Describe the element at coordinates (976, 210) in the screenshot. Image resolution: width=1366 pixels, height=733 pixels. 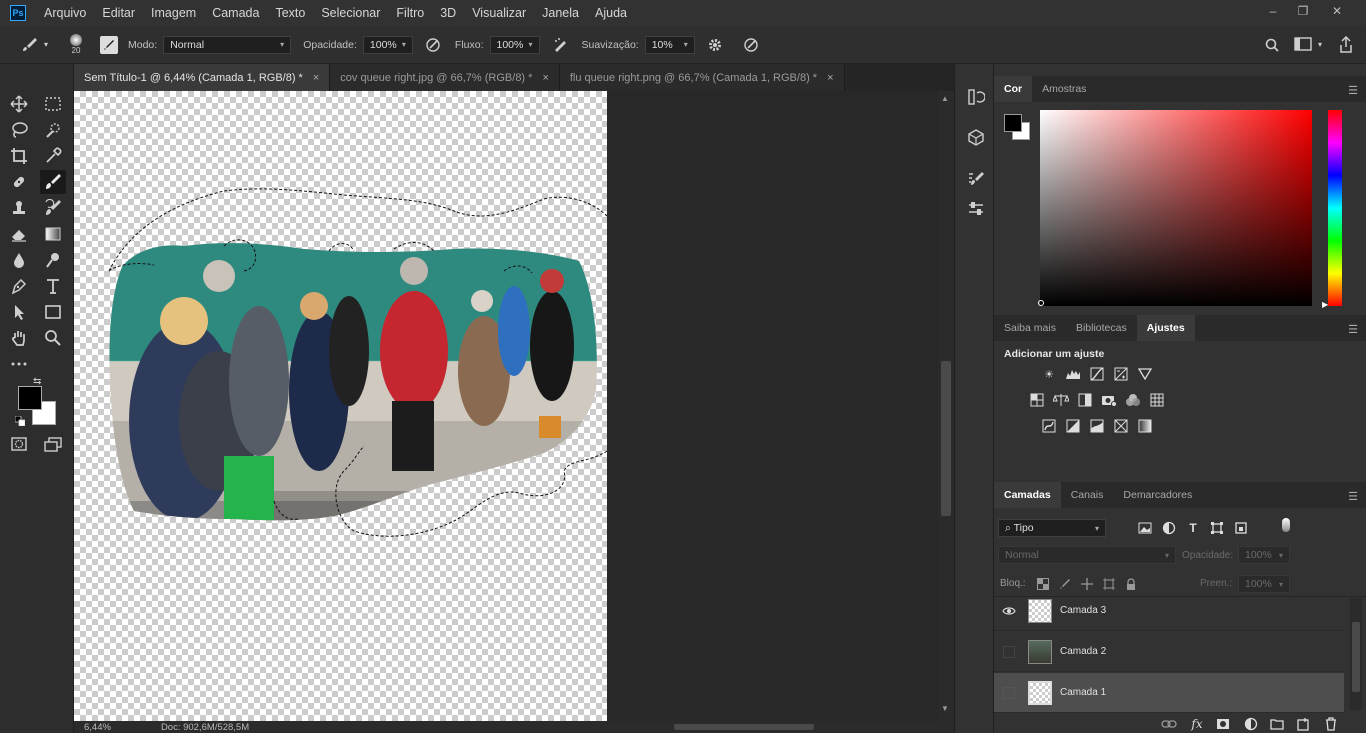
I see `properties-sliders-icon` at that location.